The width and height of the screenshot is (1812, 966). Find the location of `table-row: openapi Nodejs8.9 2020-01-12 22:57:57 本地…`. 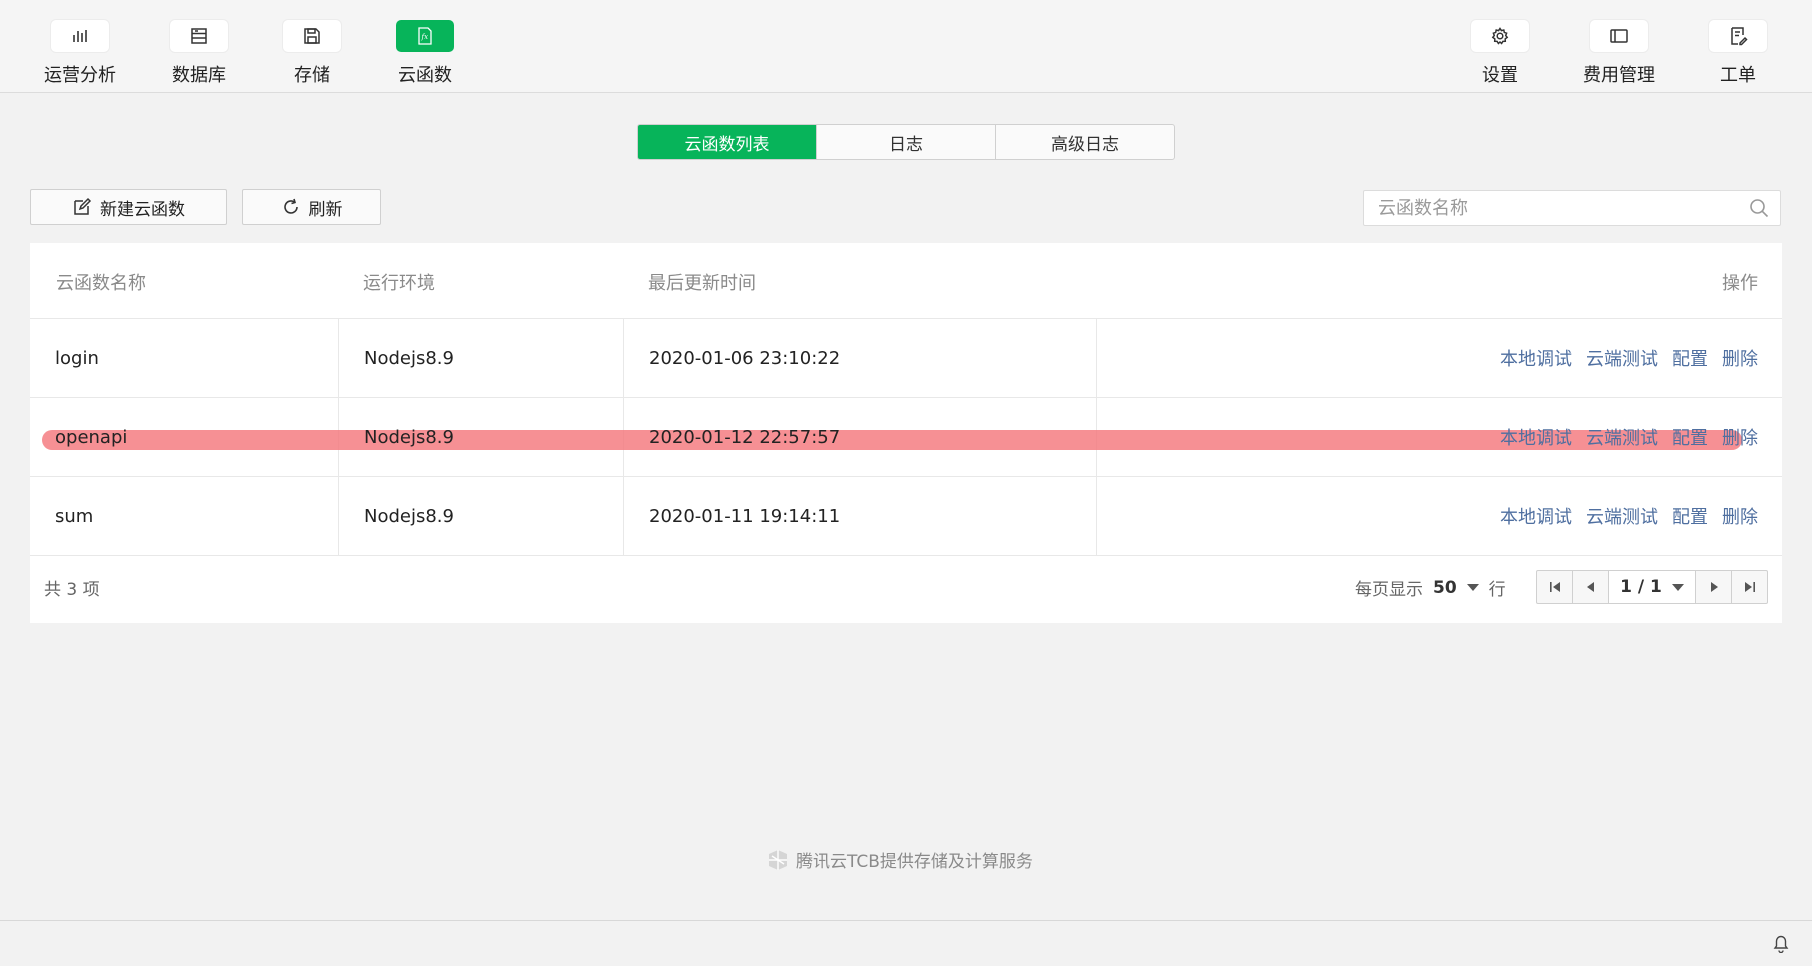

table-row: openapi Nodejs8.9 2020-01-12 22:57:57 本地… is located at coordinates (906, 437).